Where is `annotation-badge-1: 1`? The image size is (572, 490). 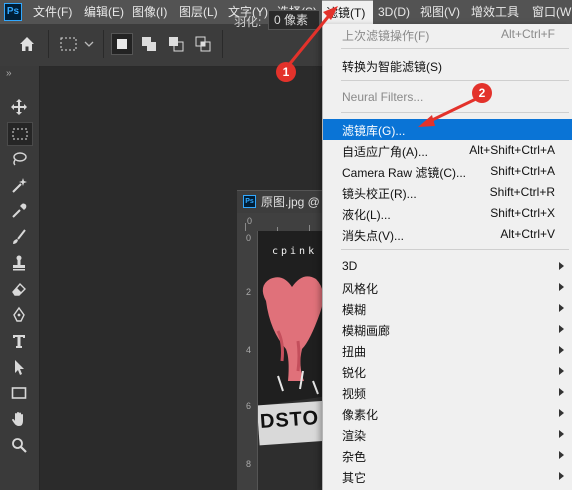 annotation-badge-1: 1 is located at coordinates (286, 72).